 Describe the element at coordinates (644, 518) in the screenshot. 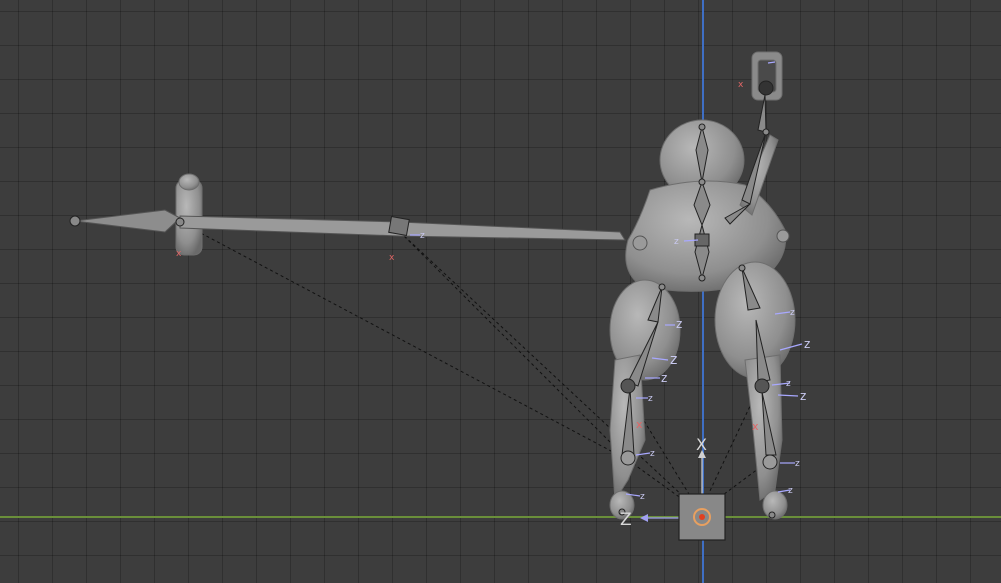

I see `gizmo-z-arrow` at that location.